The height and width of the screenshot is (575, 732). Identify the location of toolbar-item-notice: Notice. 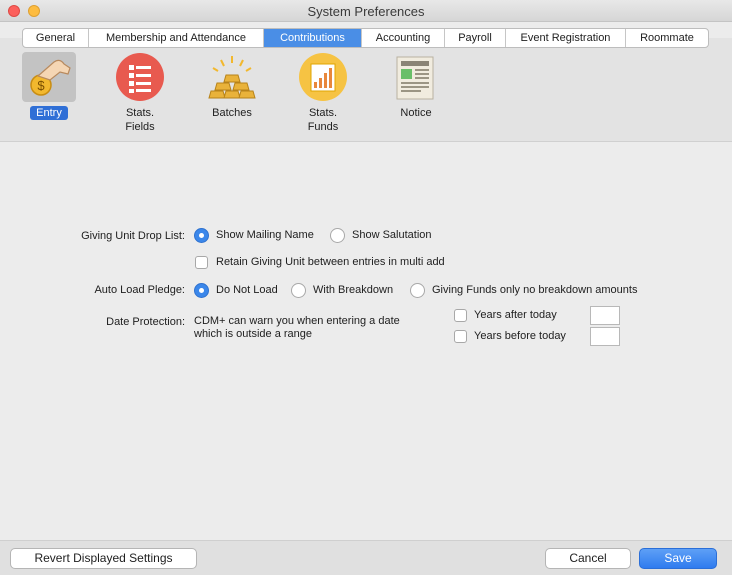
(416, 86).